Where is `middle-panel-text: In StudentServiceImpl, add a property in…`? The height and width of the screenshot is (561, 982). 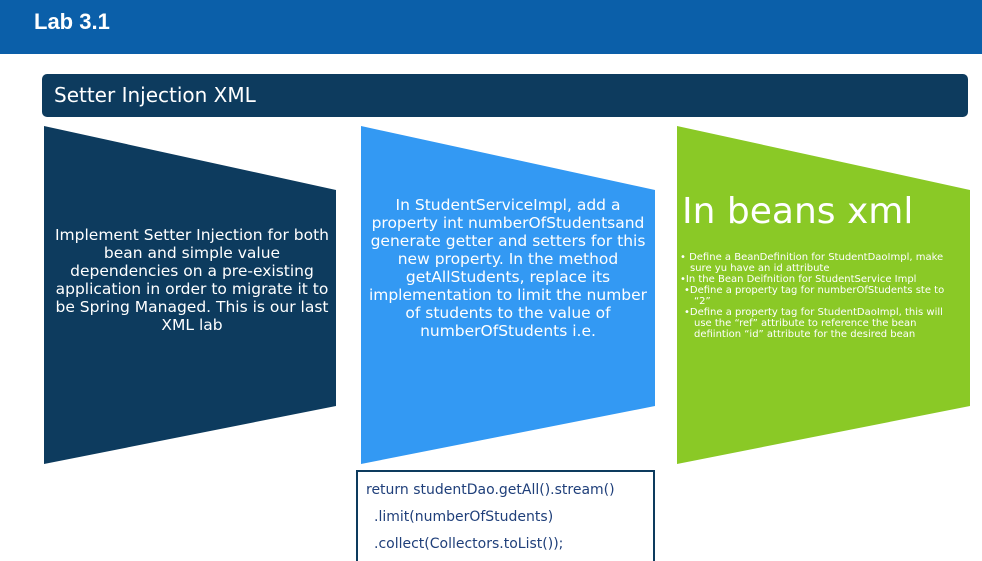 middle-panel-text: In StudentServiceImpl, add a property in… is located at coordinates (508, 268).